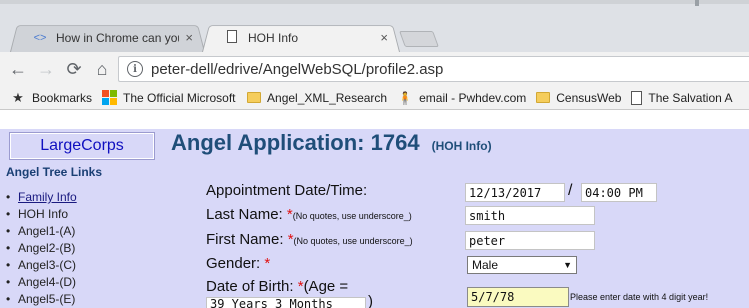  Describe the element at coordinates (567, 265) in the screenshot. I see `chevron-down-icon: ▼` at that location.